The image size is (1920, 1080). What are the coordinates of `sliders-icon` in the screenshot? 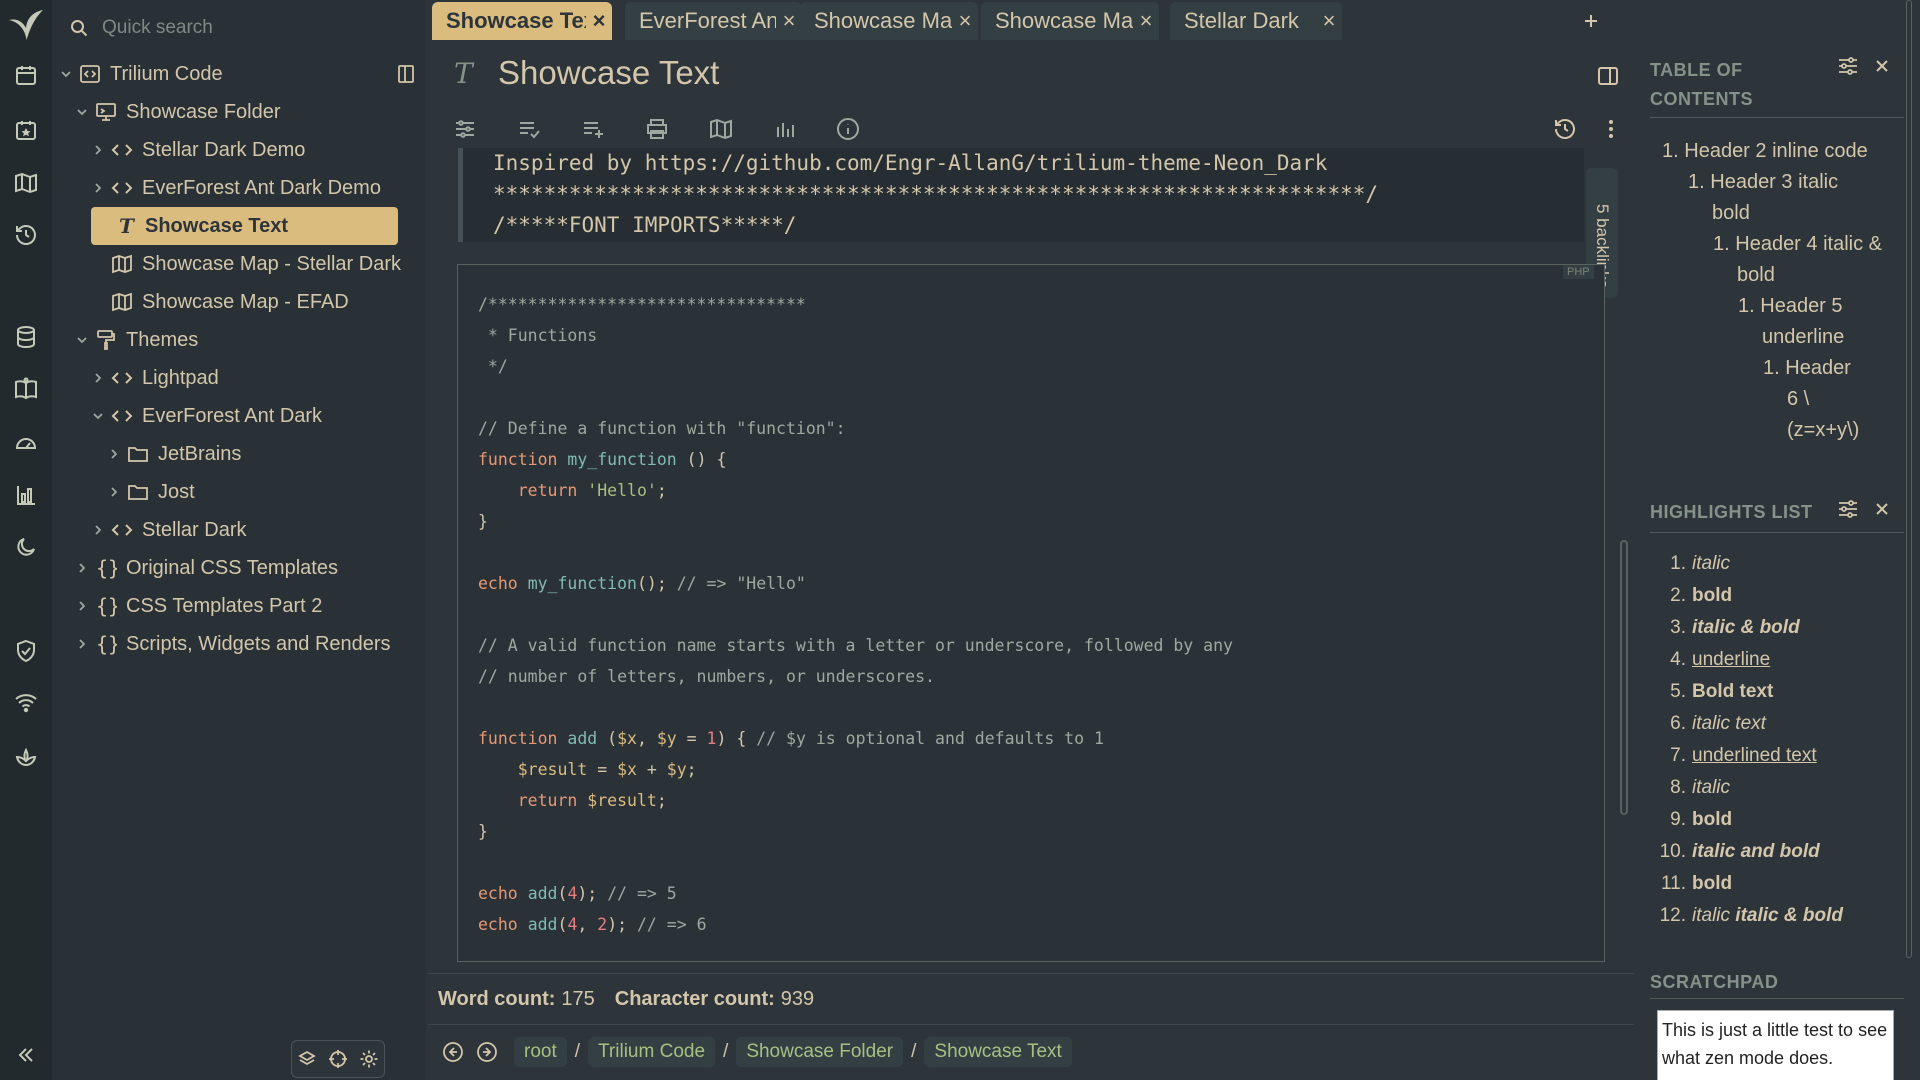 It's located at (465, 129).